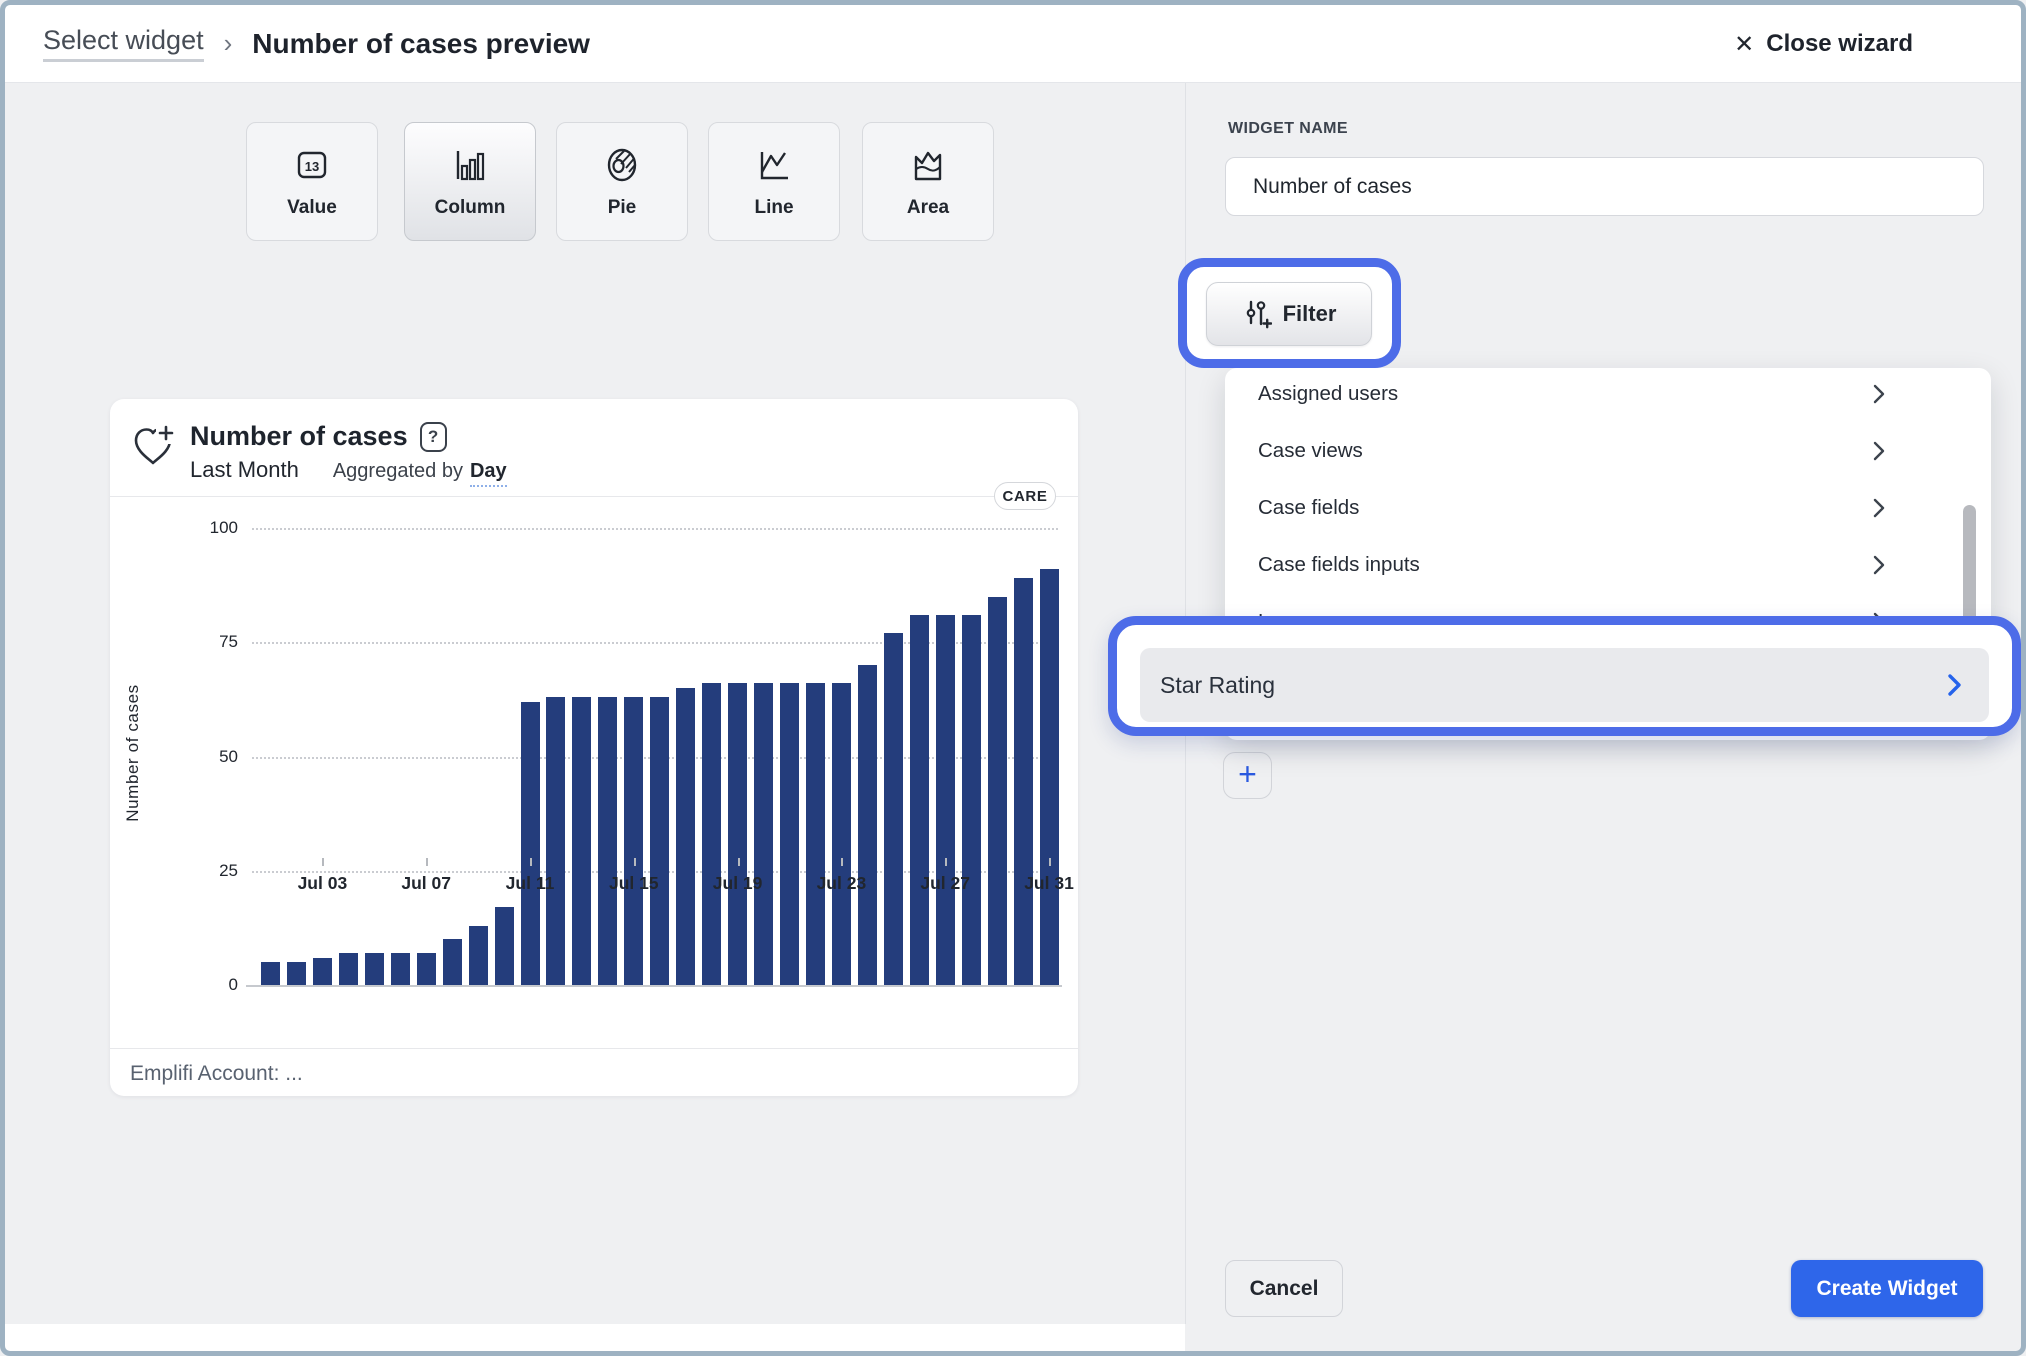 This screenshot has height=1356, width=2026. I want to click on close-icon: ✕, so click(1744, 44).